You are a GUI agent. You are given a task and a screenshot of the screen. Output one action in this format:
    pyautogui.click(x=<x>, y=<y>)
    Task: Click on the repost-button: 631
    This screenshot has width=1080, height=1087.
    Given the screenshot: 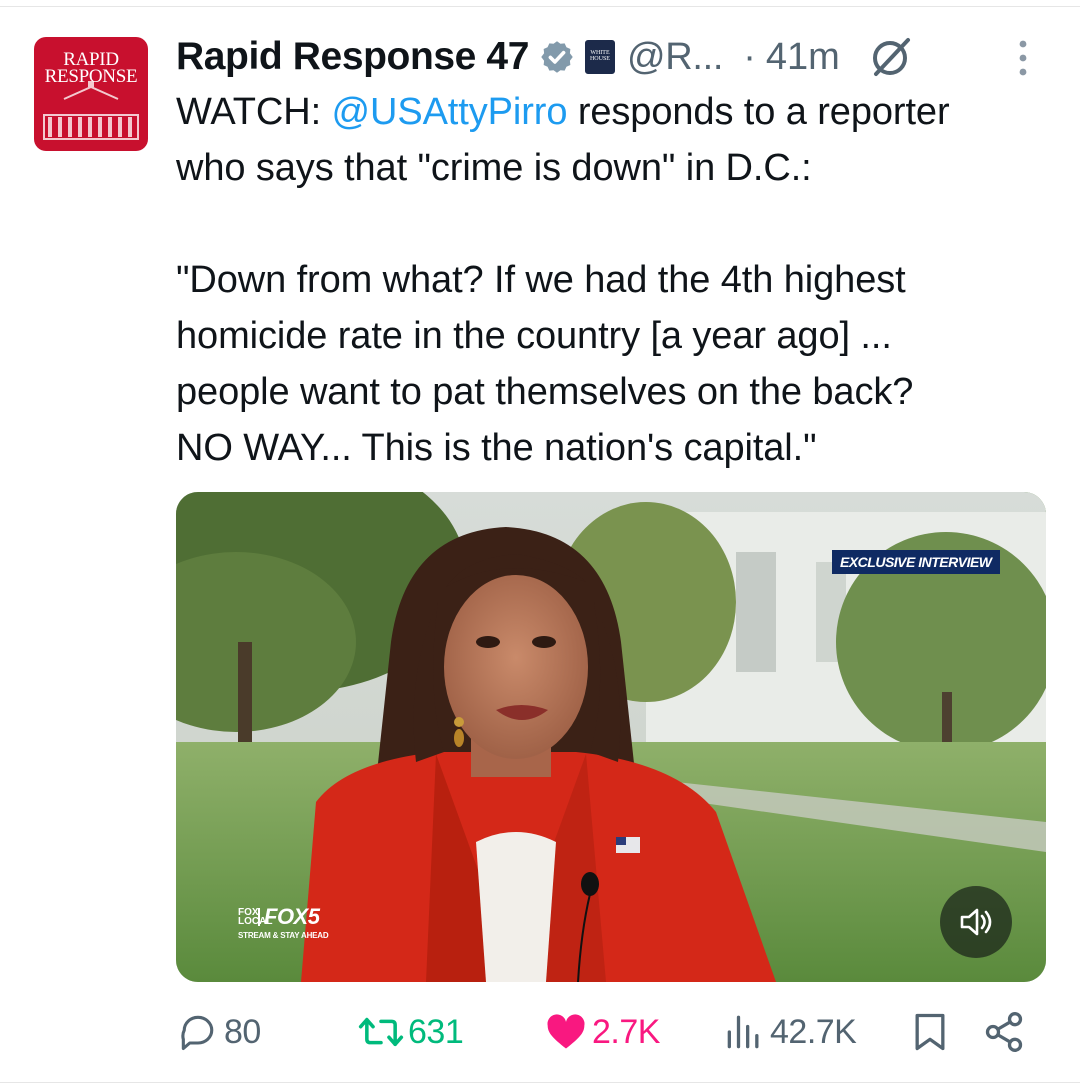 What is the action you would take?
    pyautogui.click(x=411, y=1032)
    